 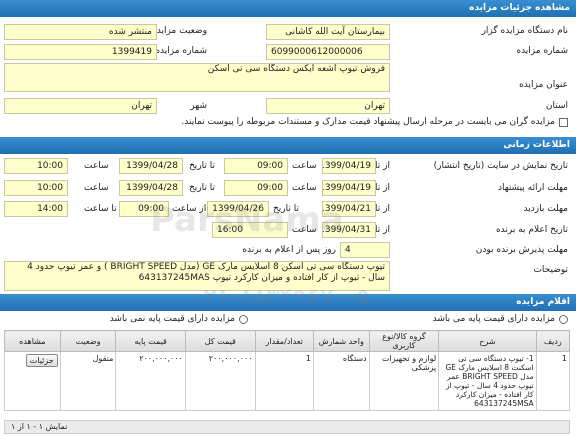 I want to click on cell-total: ۲۰۰,۰۰۰,۰۰۰, so click(x=220, y=381).